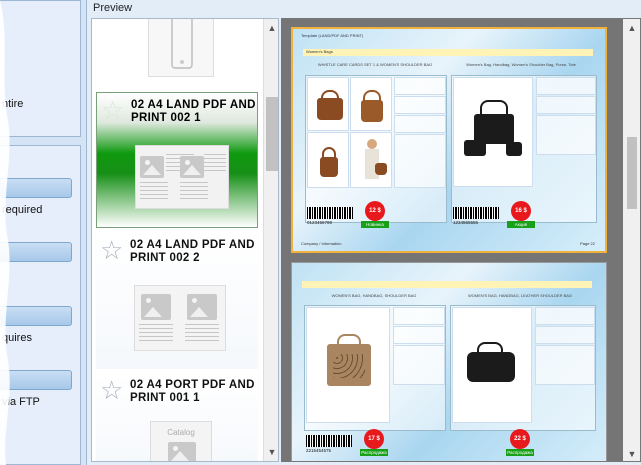  I want to click on status-tag: Новинка, so click(375, 224).